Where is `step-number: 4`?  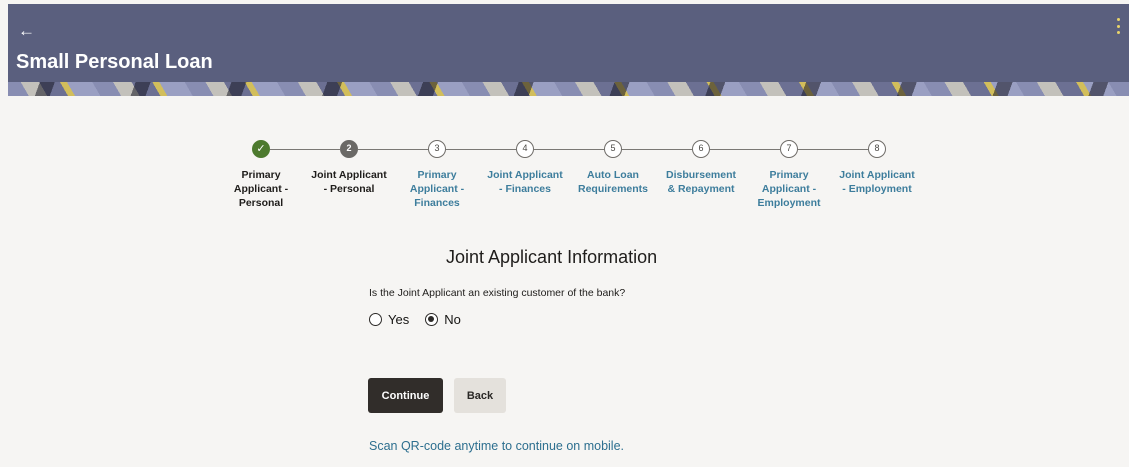
step-number: 4 is located at coordinates (525, 149).